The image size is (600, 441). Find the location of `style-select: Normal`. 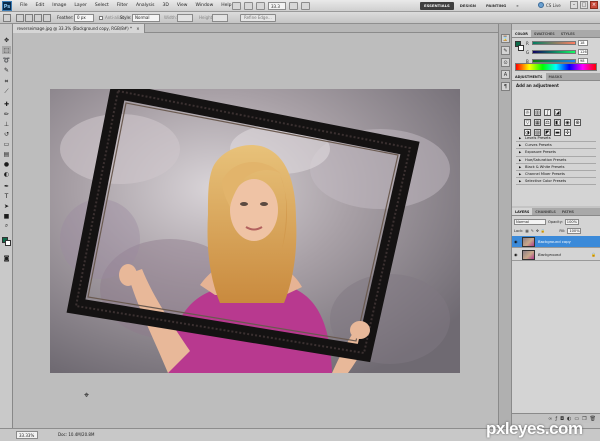

style-select: Normal is located at coordinates (146, 18).